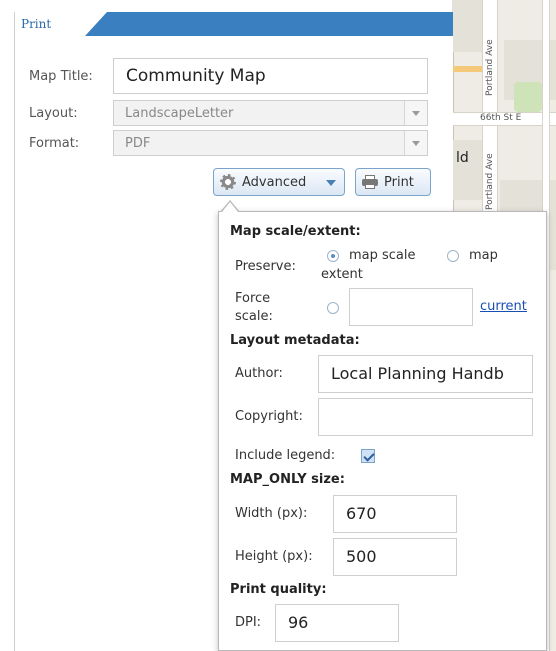 This screenshot has height=651, width=556. I want to click on include-legend-label: Include legend:, so click(285, 455).